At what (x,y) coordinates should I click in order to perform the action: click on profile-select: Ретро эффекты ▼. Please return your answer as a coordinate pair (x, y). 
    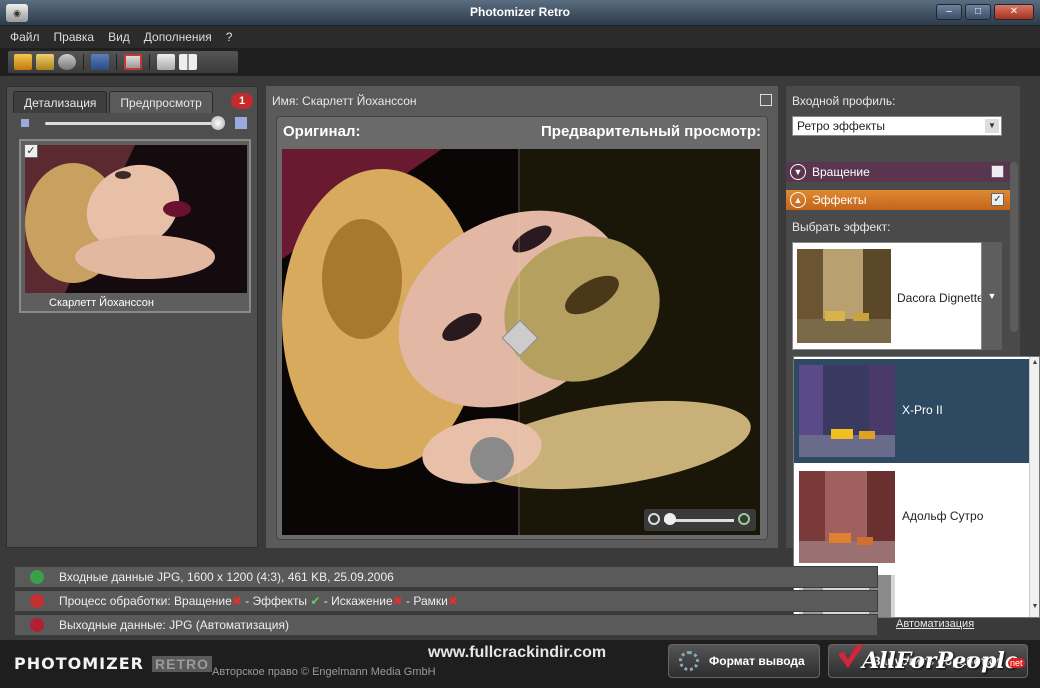
    Looking at the image, I should click on (897, 126).